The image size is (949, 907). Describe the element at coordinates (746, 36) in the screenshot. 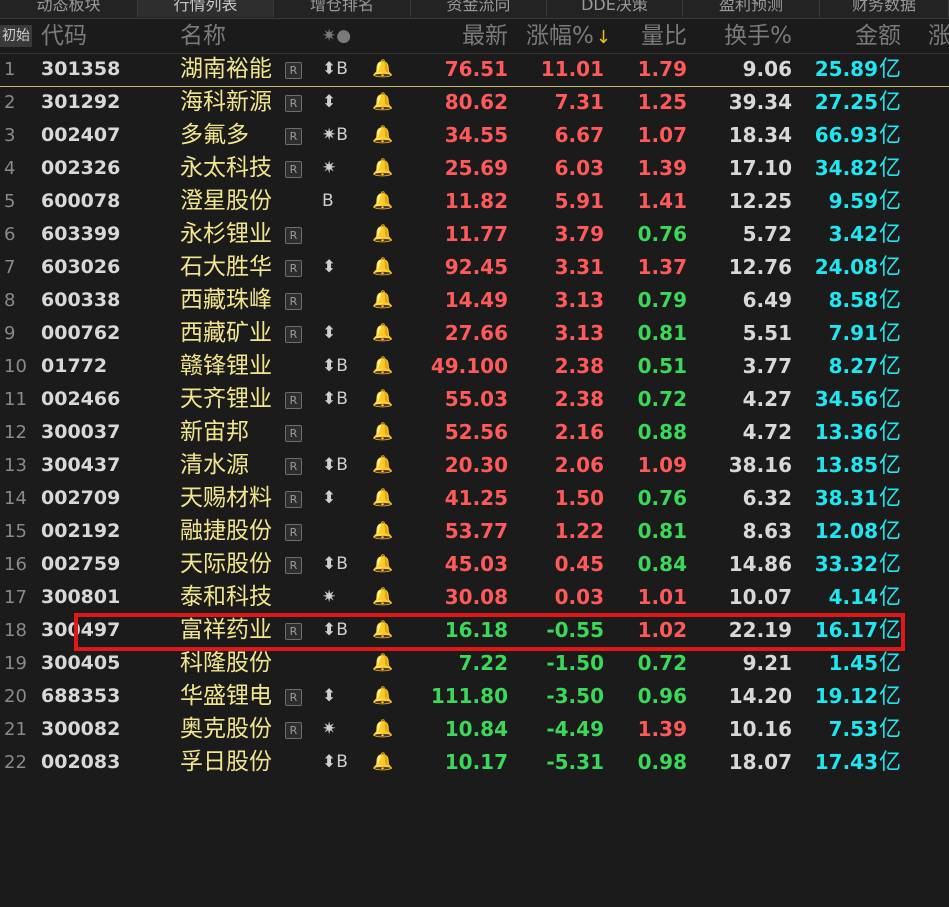

I see `col-header-turnover: 换手%` at that location.